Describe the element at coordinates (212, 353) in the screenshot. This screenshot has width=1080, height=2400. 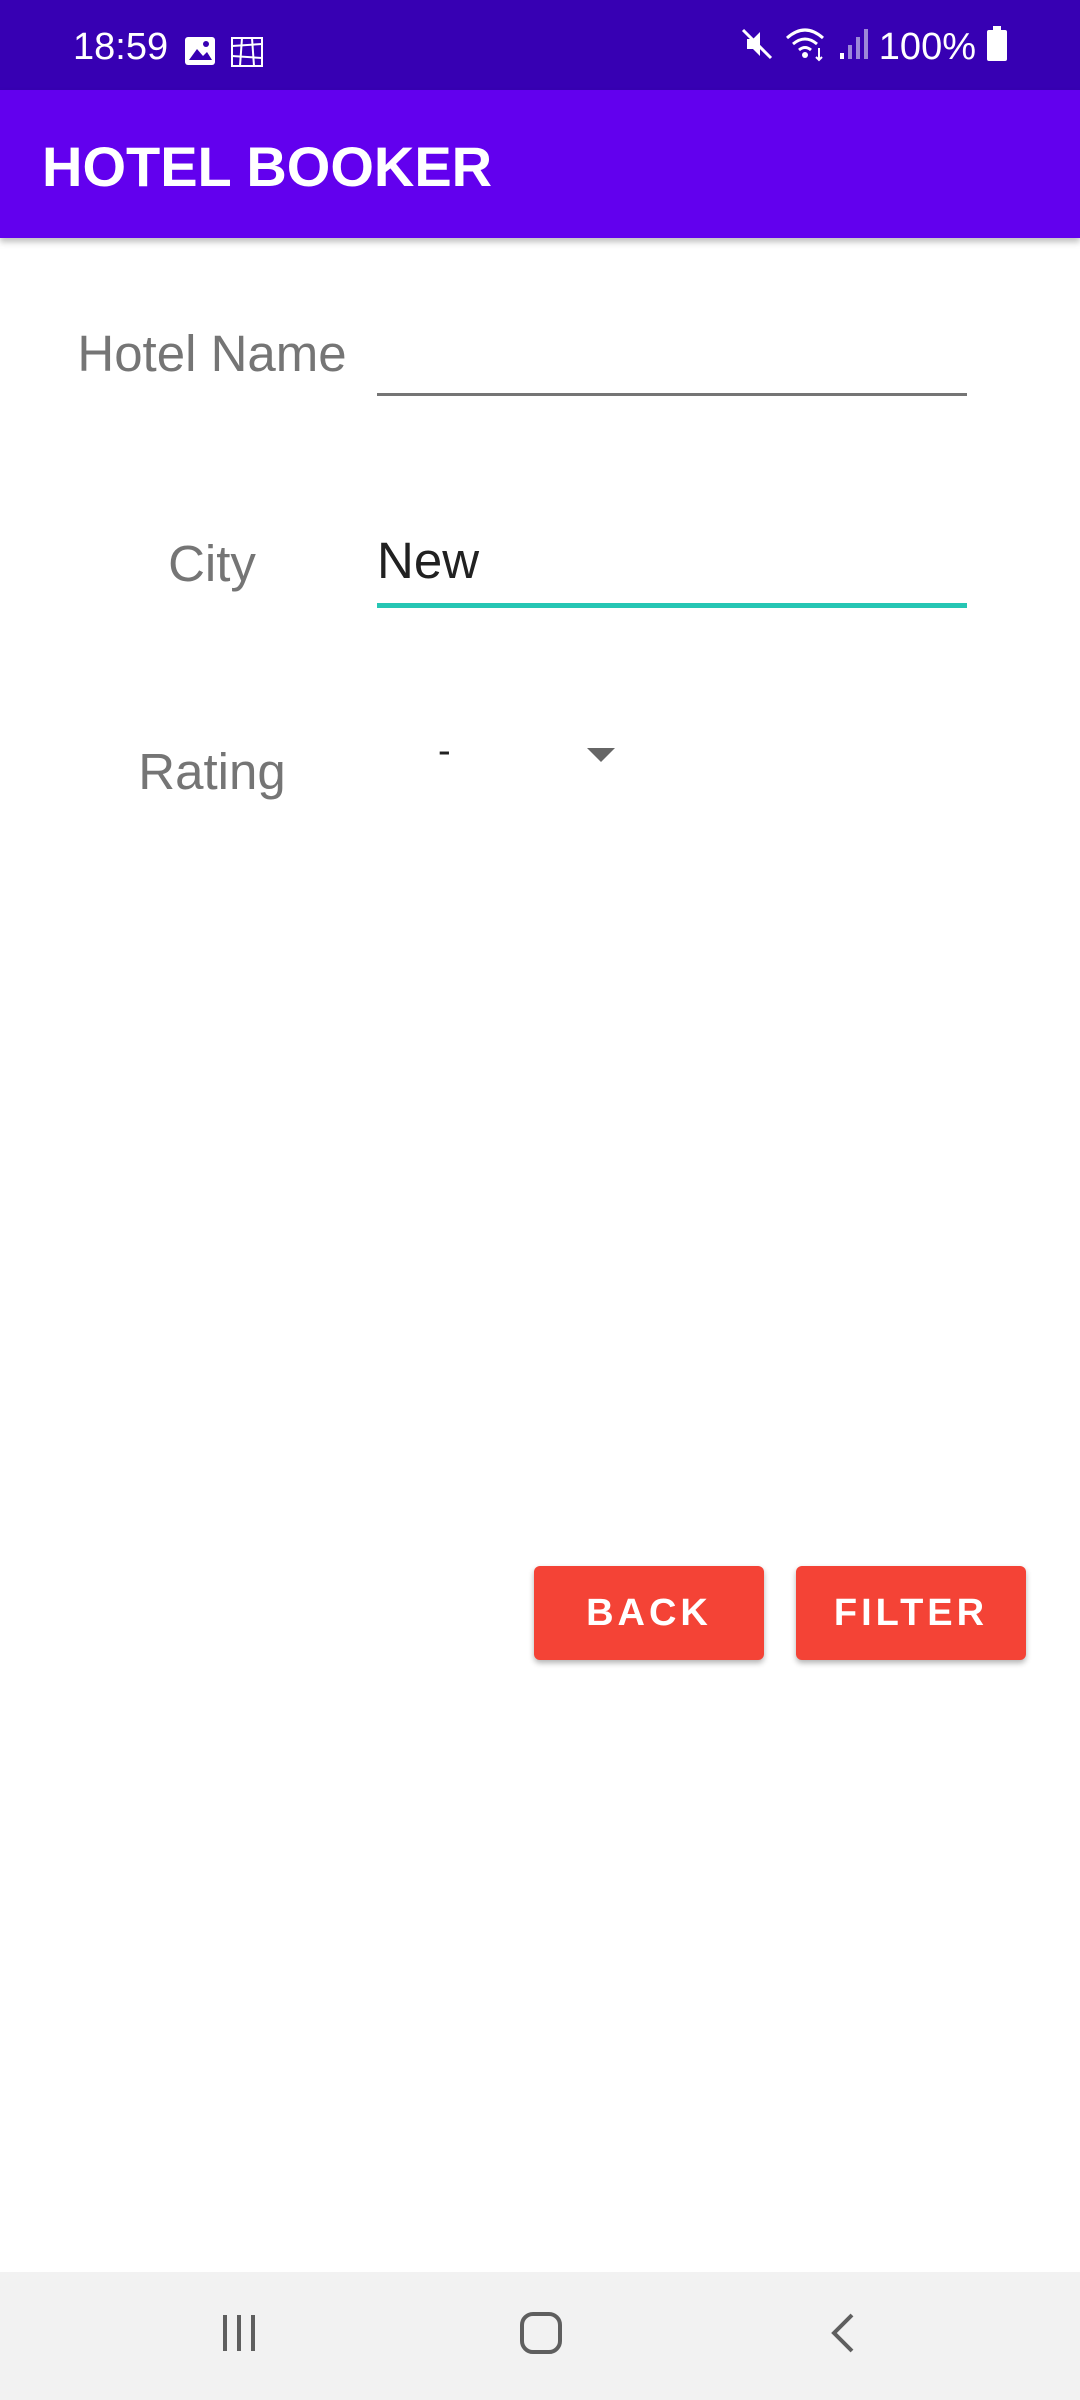
I see `hotel-name-label: Hotel Name` at that location.